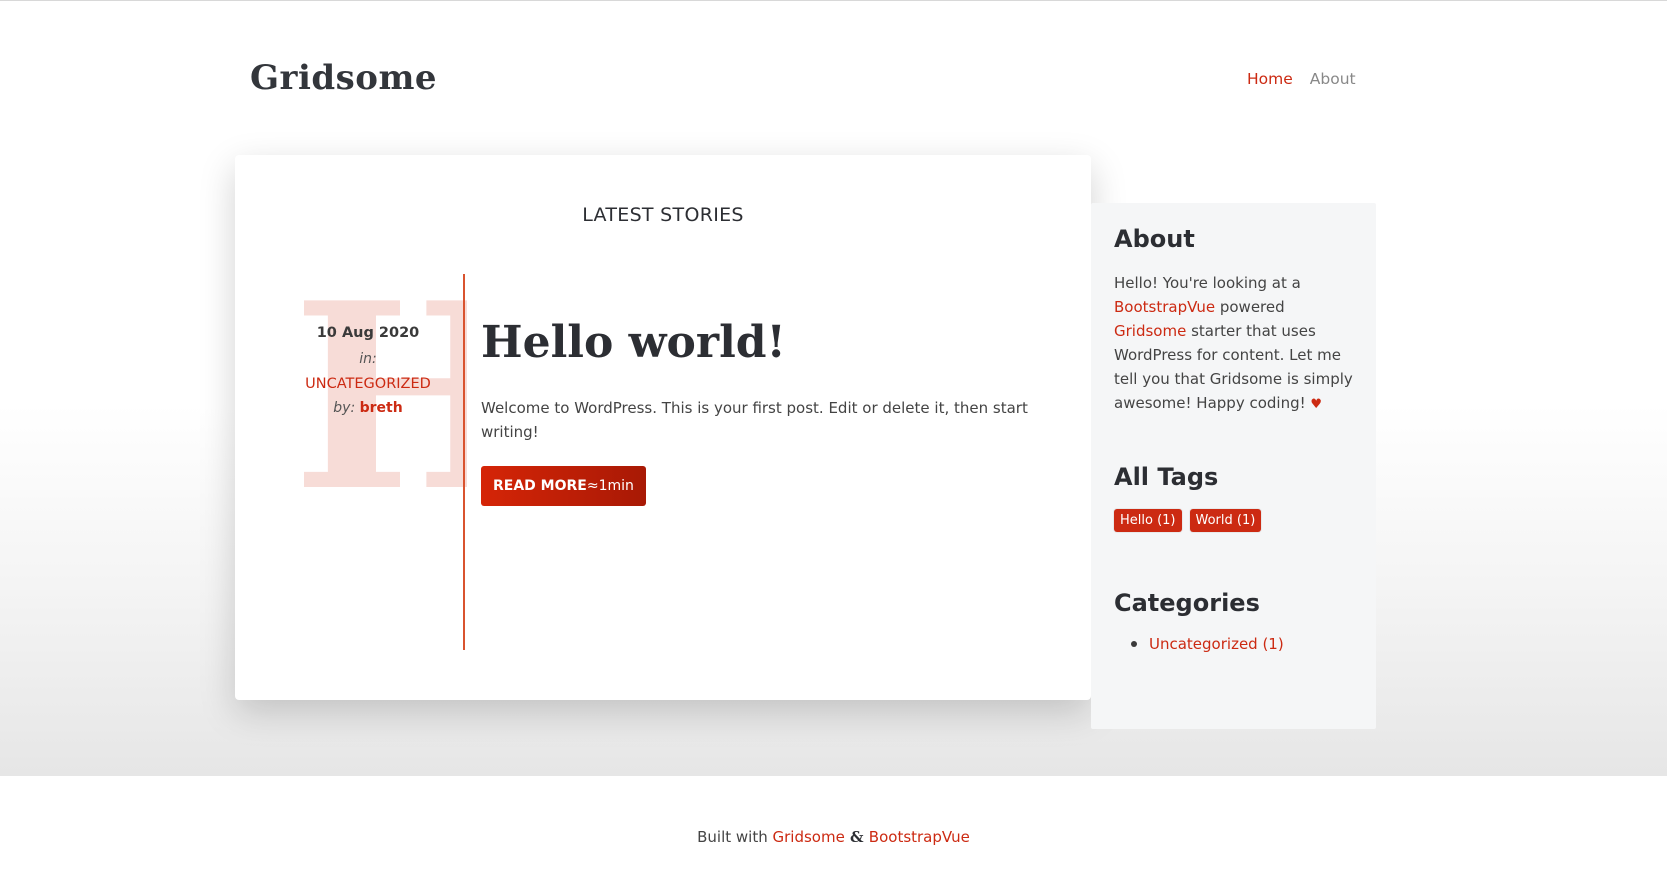 This screenshot has height=896, width=1667. I want to click on read-more-button: READ MORE ≈1min, so click(563, 486).